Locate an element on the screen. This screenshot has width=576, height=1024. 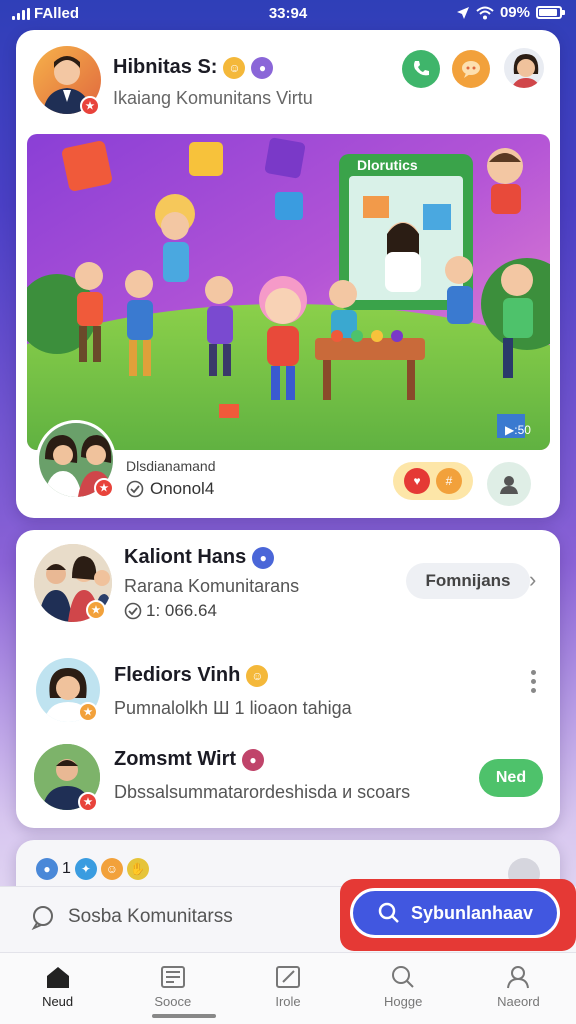
purple-emoji-icon: ● is located at coordinates (262, 67).